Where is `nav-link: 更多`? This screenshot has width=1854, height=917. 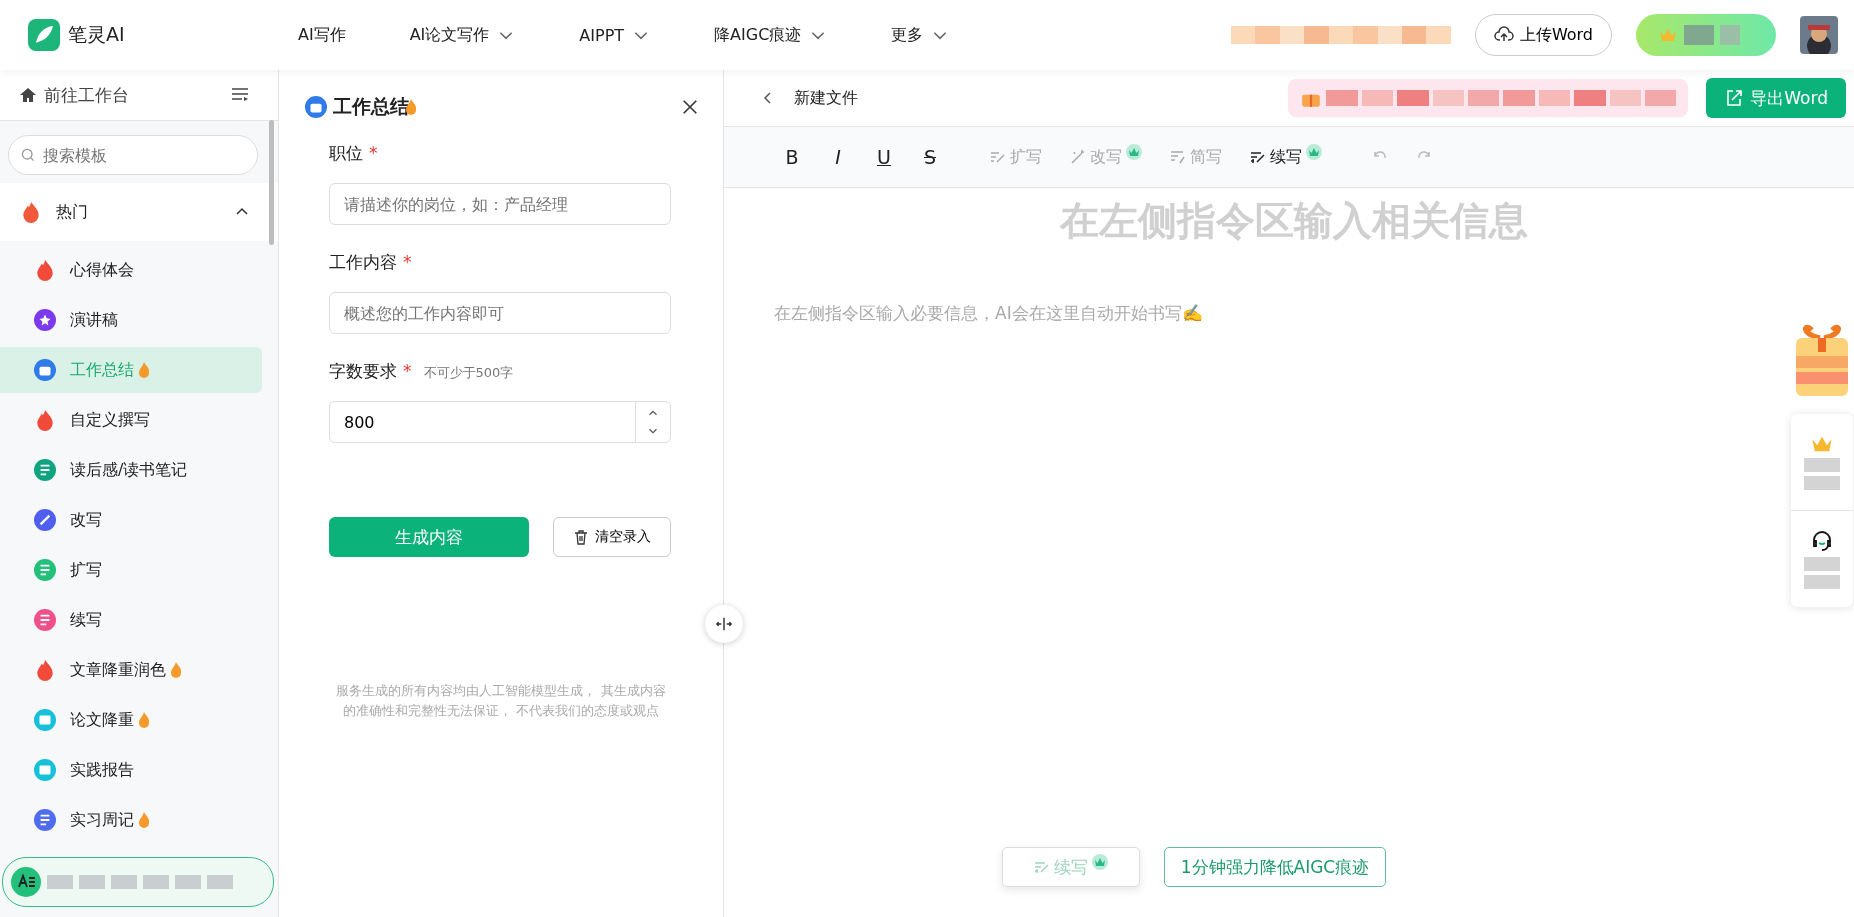 nav-link: 更多 is located at coordinates (920, 35).